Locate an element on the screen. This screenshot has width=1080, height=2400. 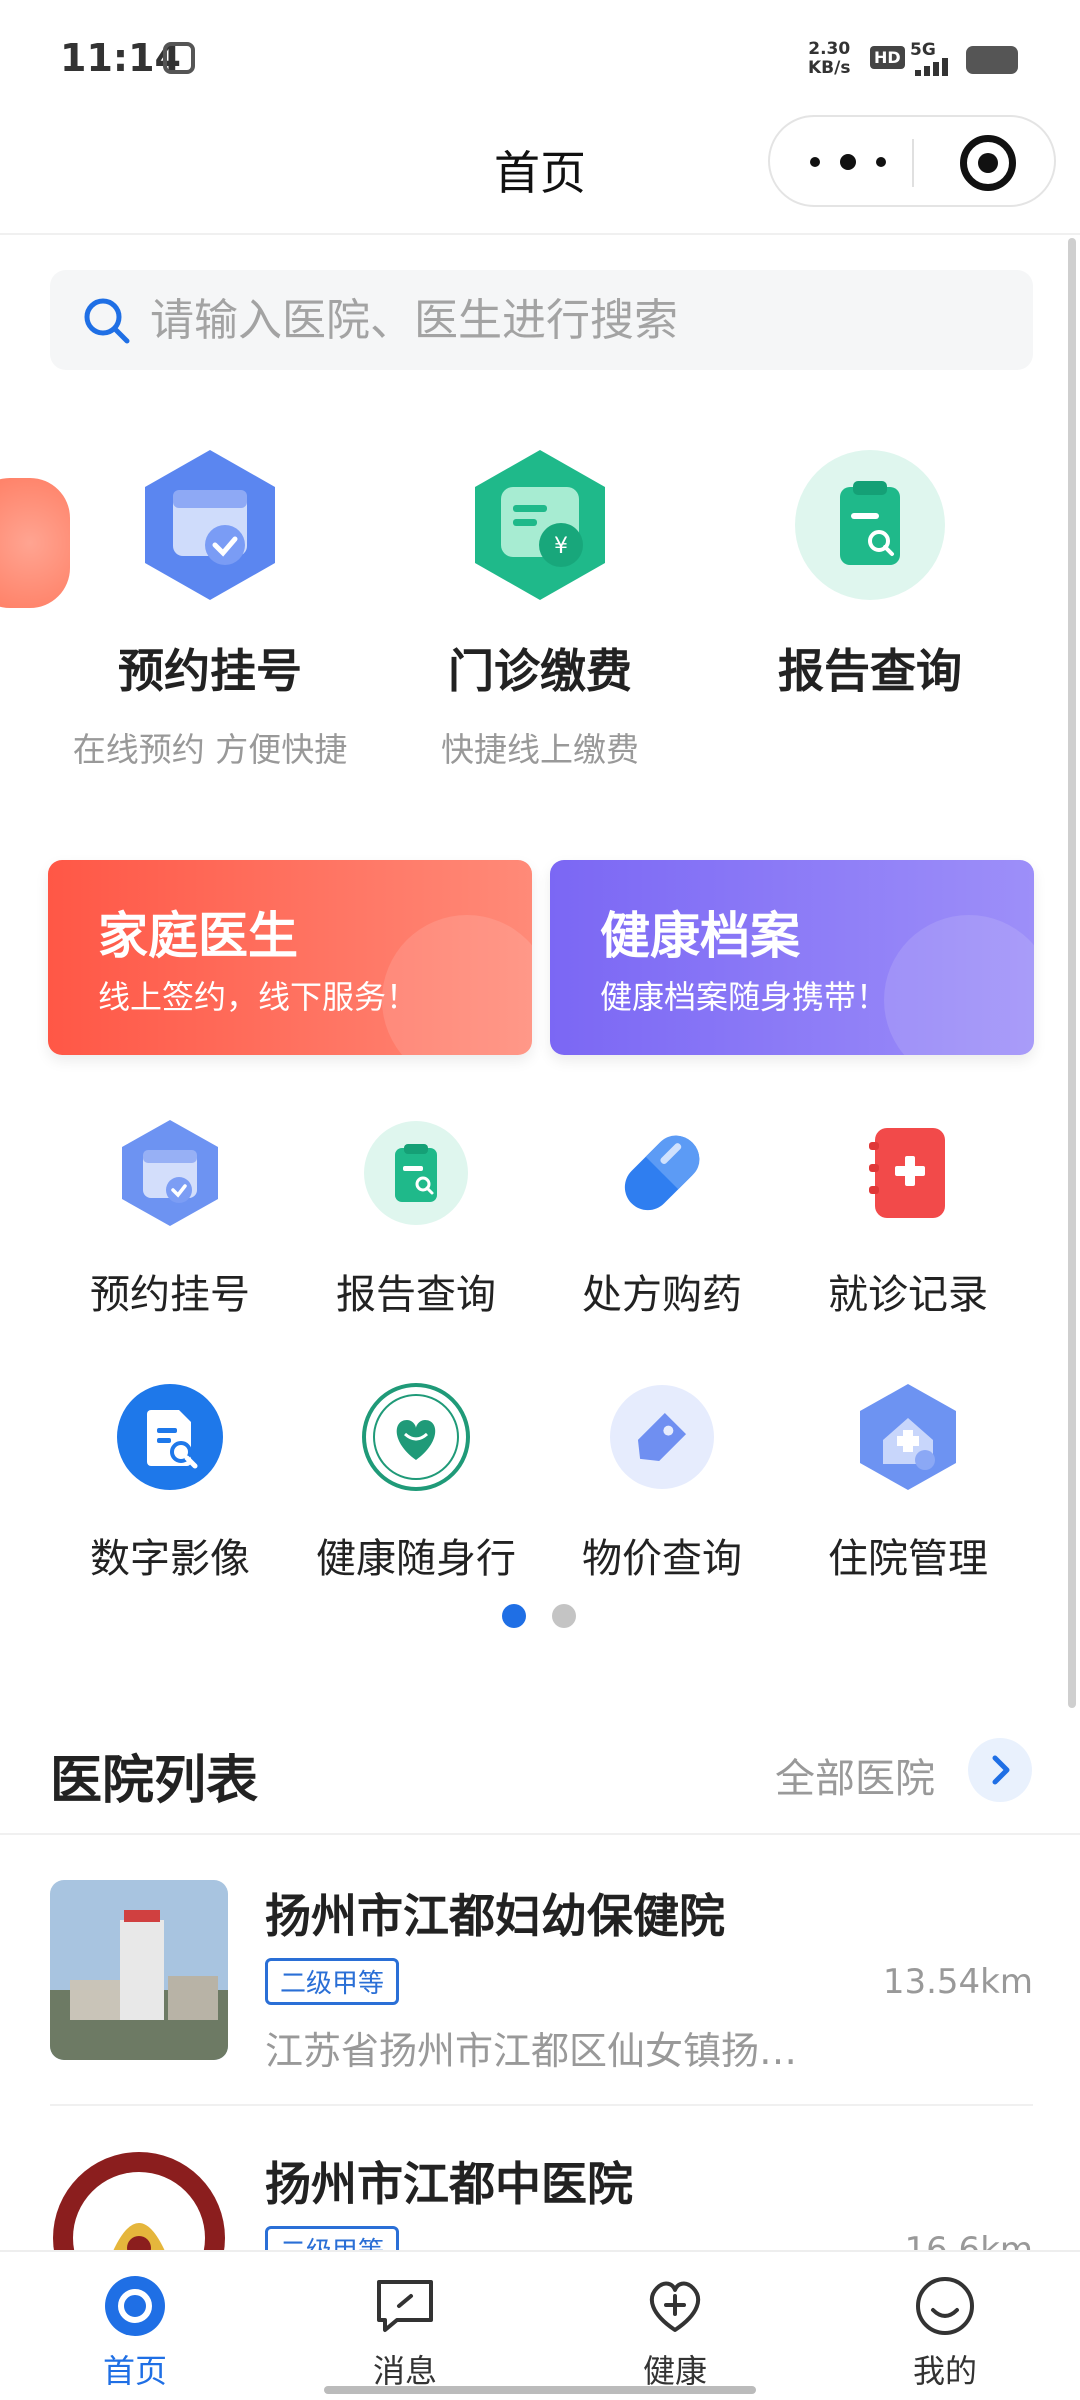
service-subtitle: 快捷线上缴费 is located at coordinates (540, 749).